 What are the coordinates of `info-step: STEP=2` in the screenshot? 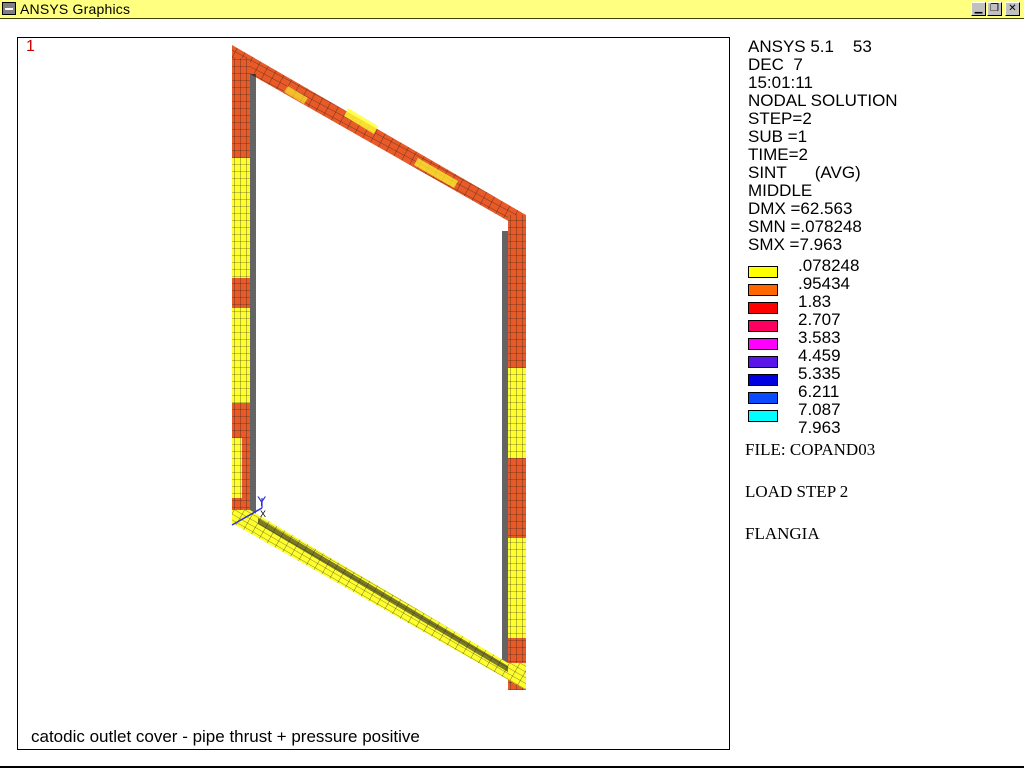 It's located at (780, 118).